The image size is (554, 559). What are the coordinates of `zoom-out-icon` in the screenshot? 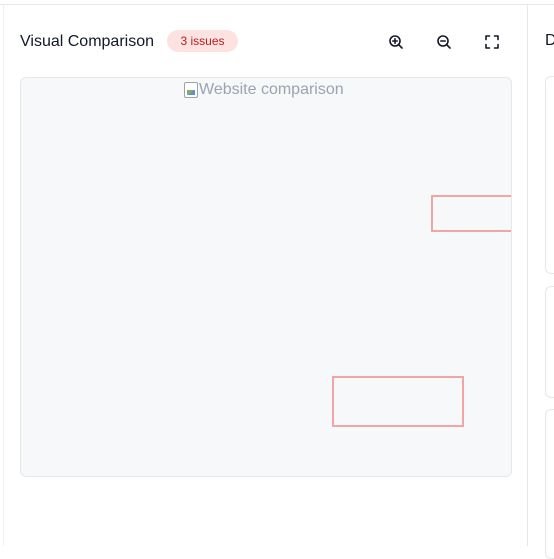 It's located at (444, 42).